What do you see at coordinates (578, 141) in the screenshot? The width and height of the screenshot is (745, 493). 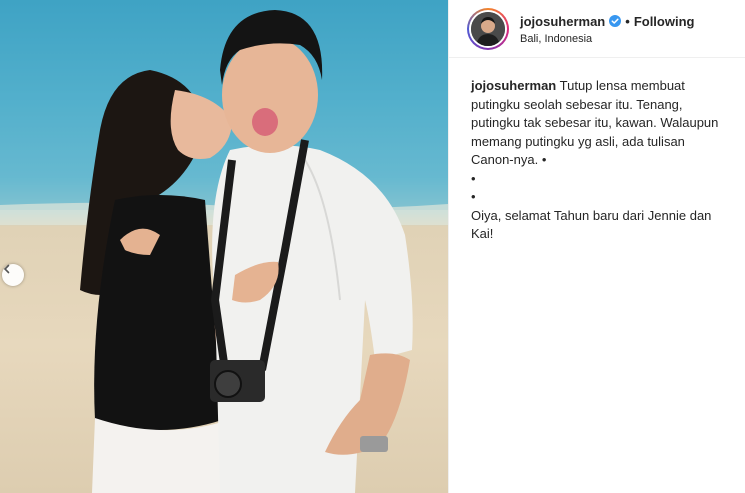 I see `caption-line-3: memang putingku yg asli, ada tulisan` at bounding box center [578, 141].